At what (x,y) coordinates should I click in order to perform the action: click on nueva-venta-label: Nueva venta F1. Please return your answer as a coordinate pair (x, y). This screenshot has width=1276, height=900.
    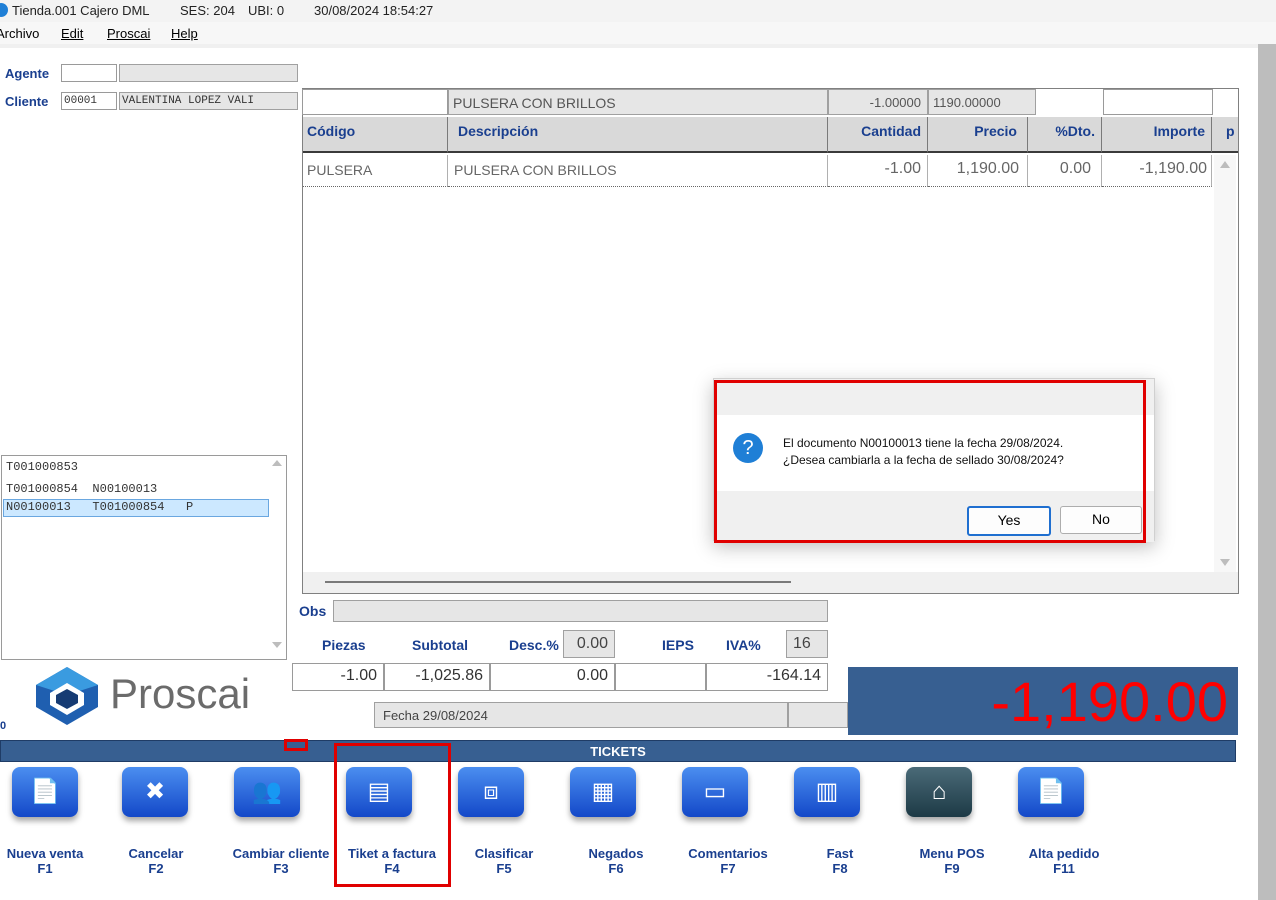
    Looking at the image, I should click on (50, 861).